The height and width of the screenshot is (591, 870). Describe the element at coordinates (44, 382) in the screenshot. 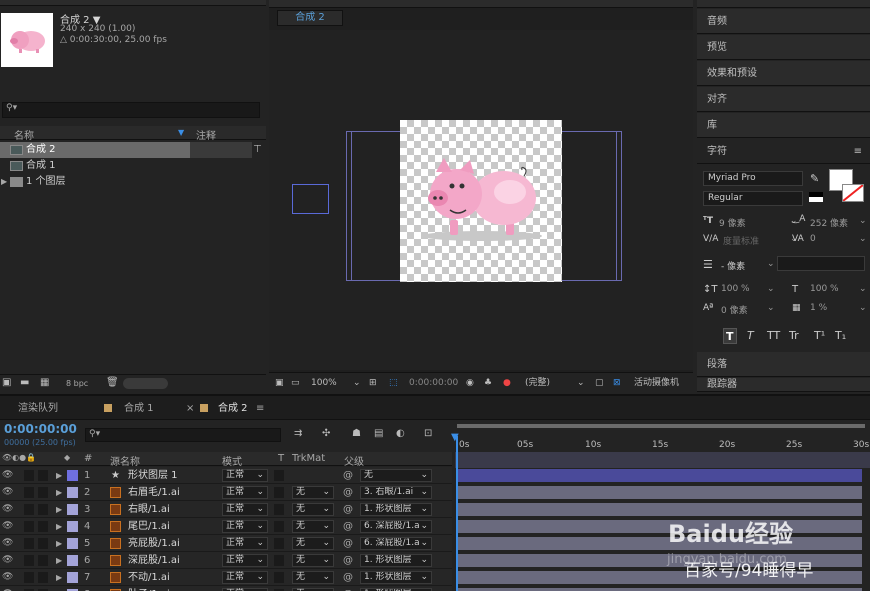

I see `new-composition-icon: ▦` at that location.